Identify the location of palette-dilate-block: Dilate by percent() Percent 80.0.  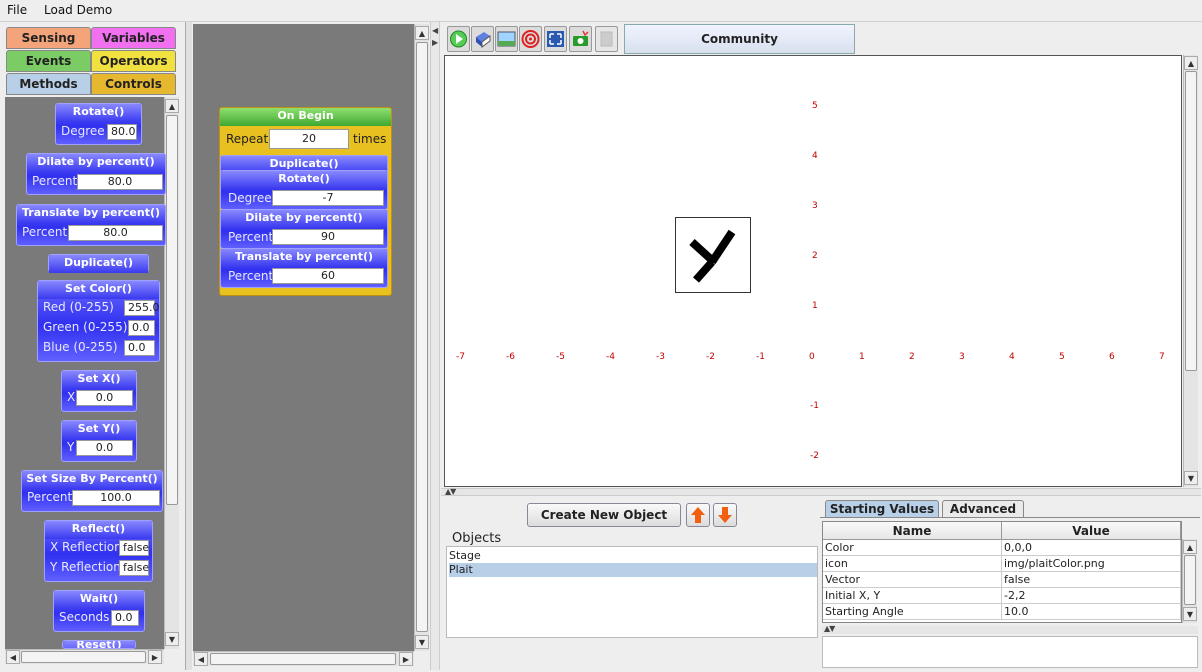
(96, 174).